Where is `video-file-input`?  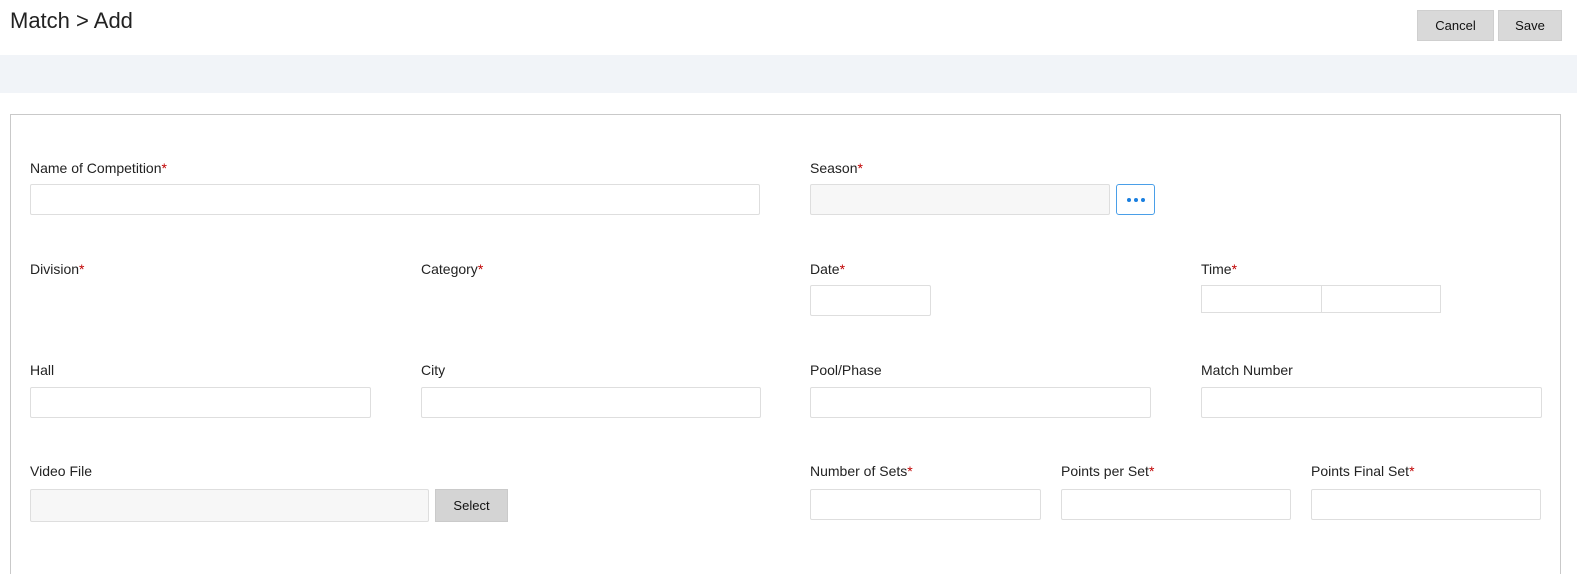
video-file-input is located at coordinates (229, 505).